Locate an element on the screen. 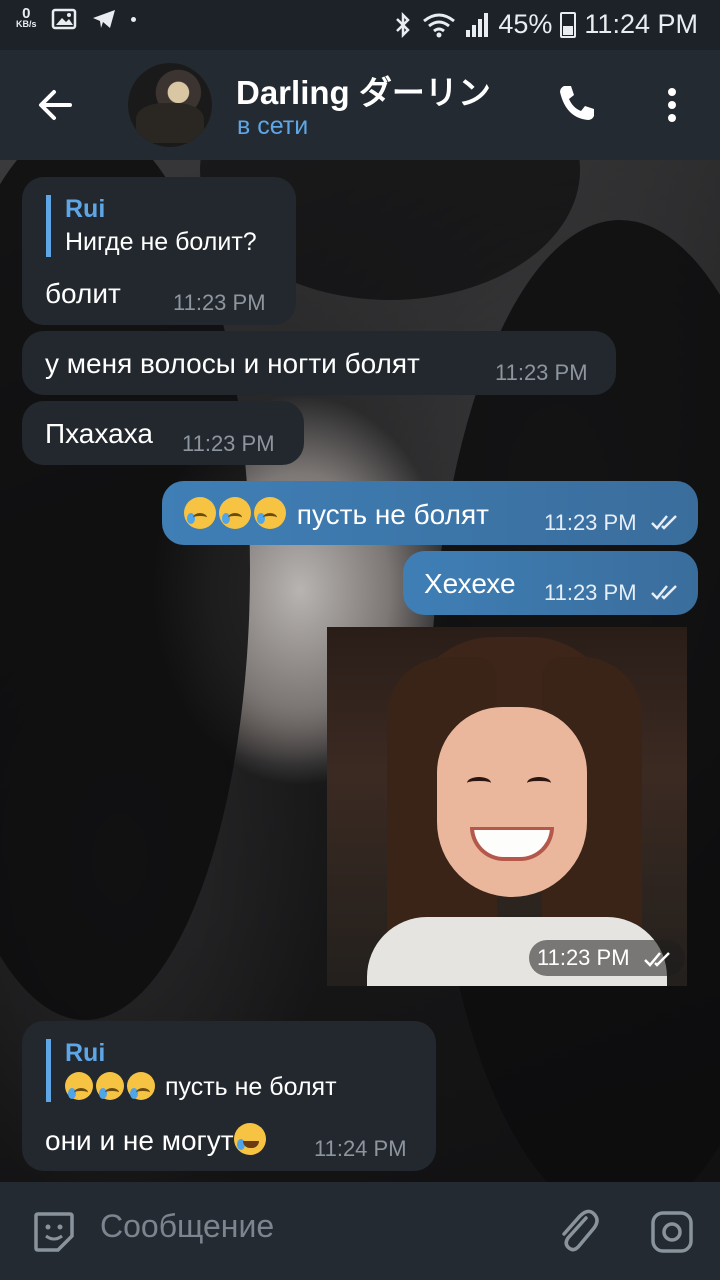 This screenshot has height=1280, width=720. message-content: они и не могут is located at coordinates (157, 1140).